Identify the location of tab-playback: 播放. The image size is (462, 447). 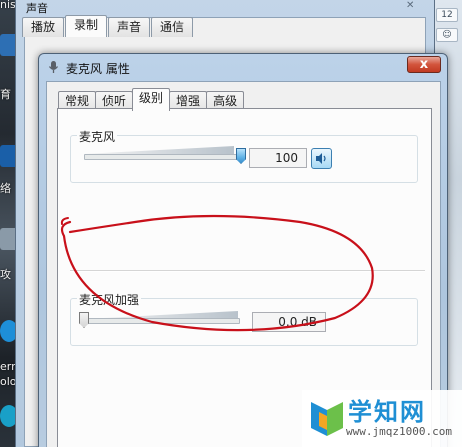
(43, 27).